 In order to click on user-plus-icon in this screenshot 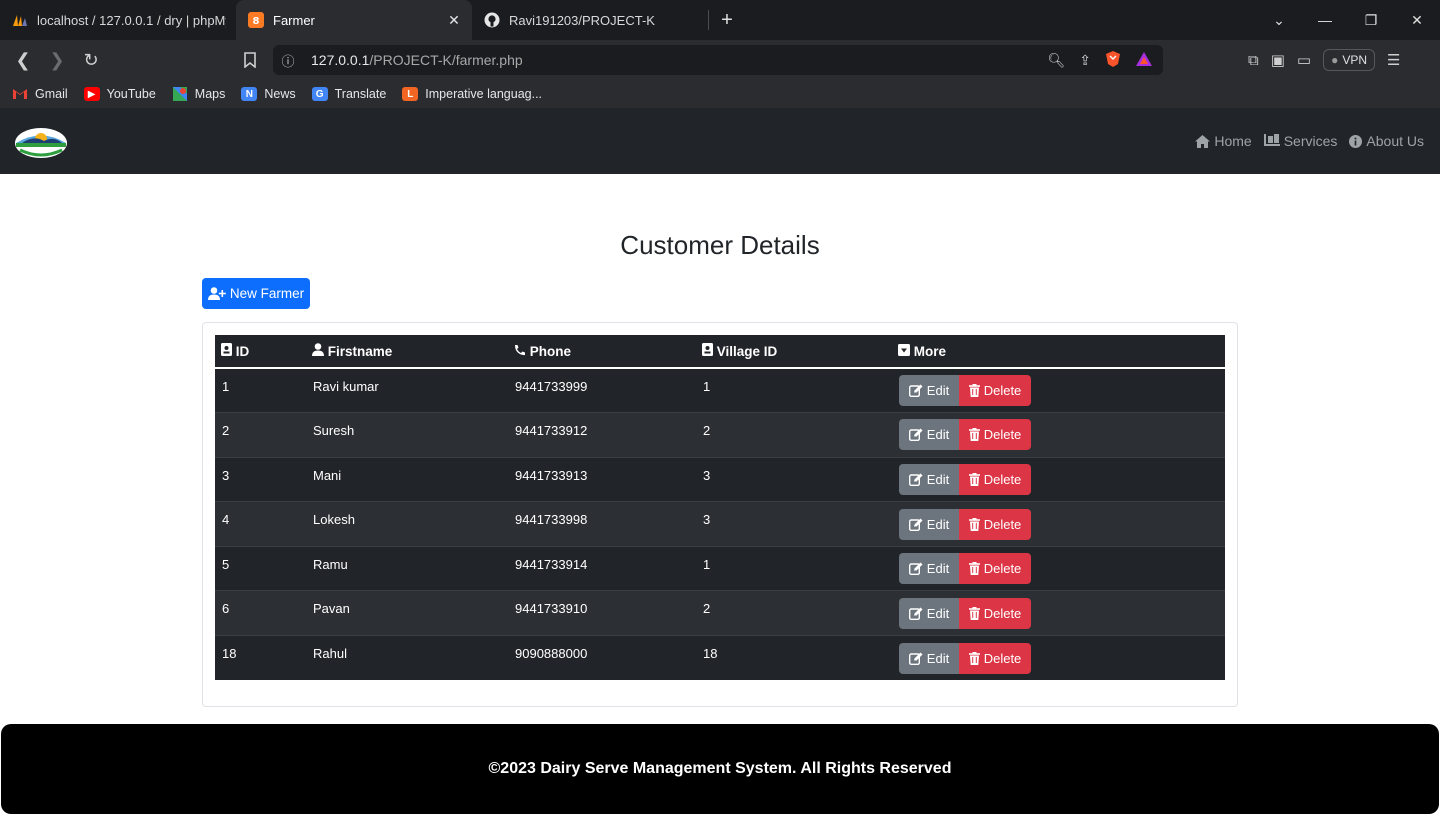, I will do `click(216, 293)`.